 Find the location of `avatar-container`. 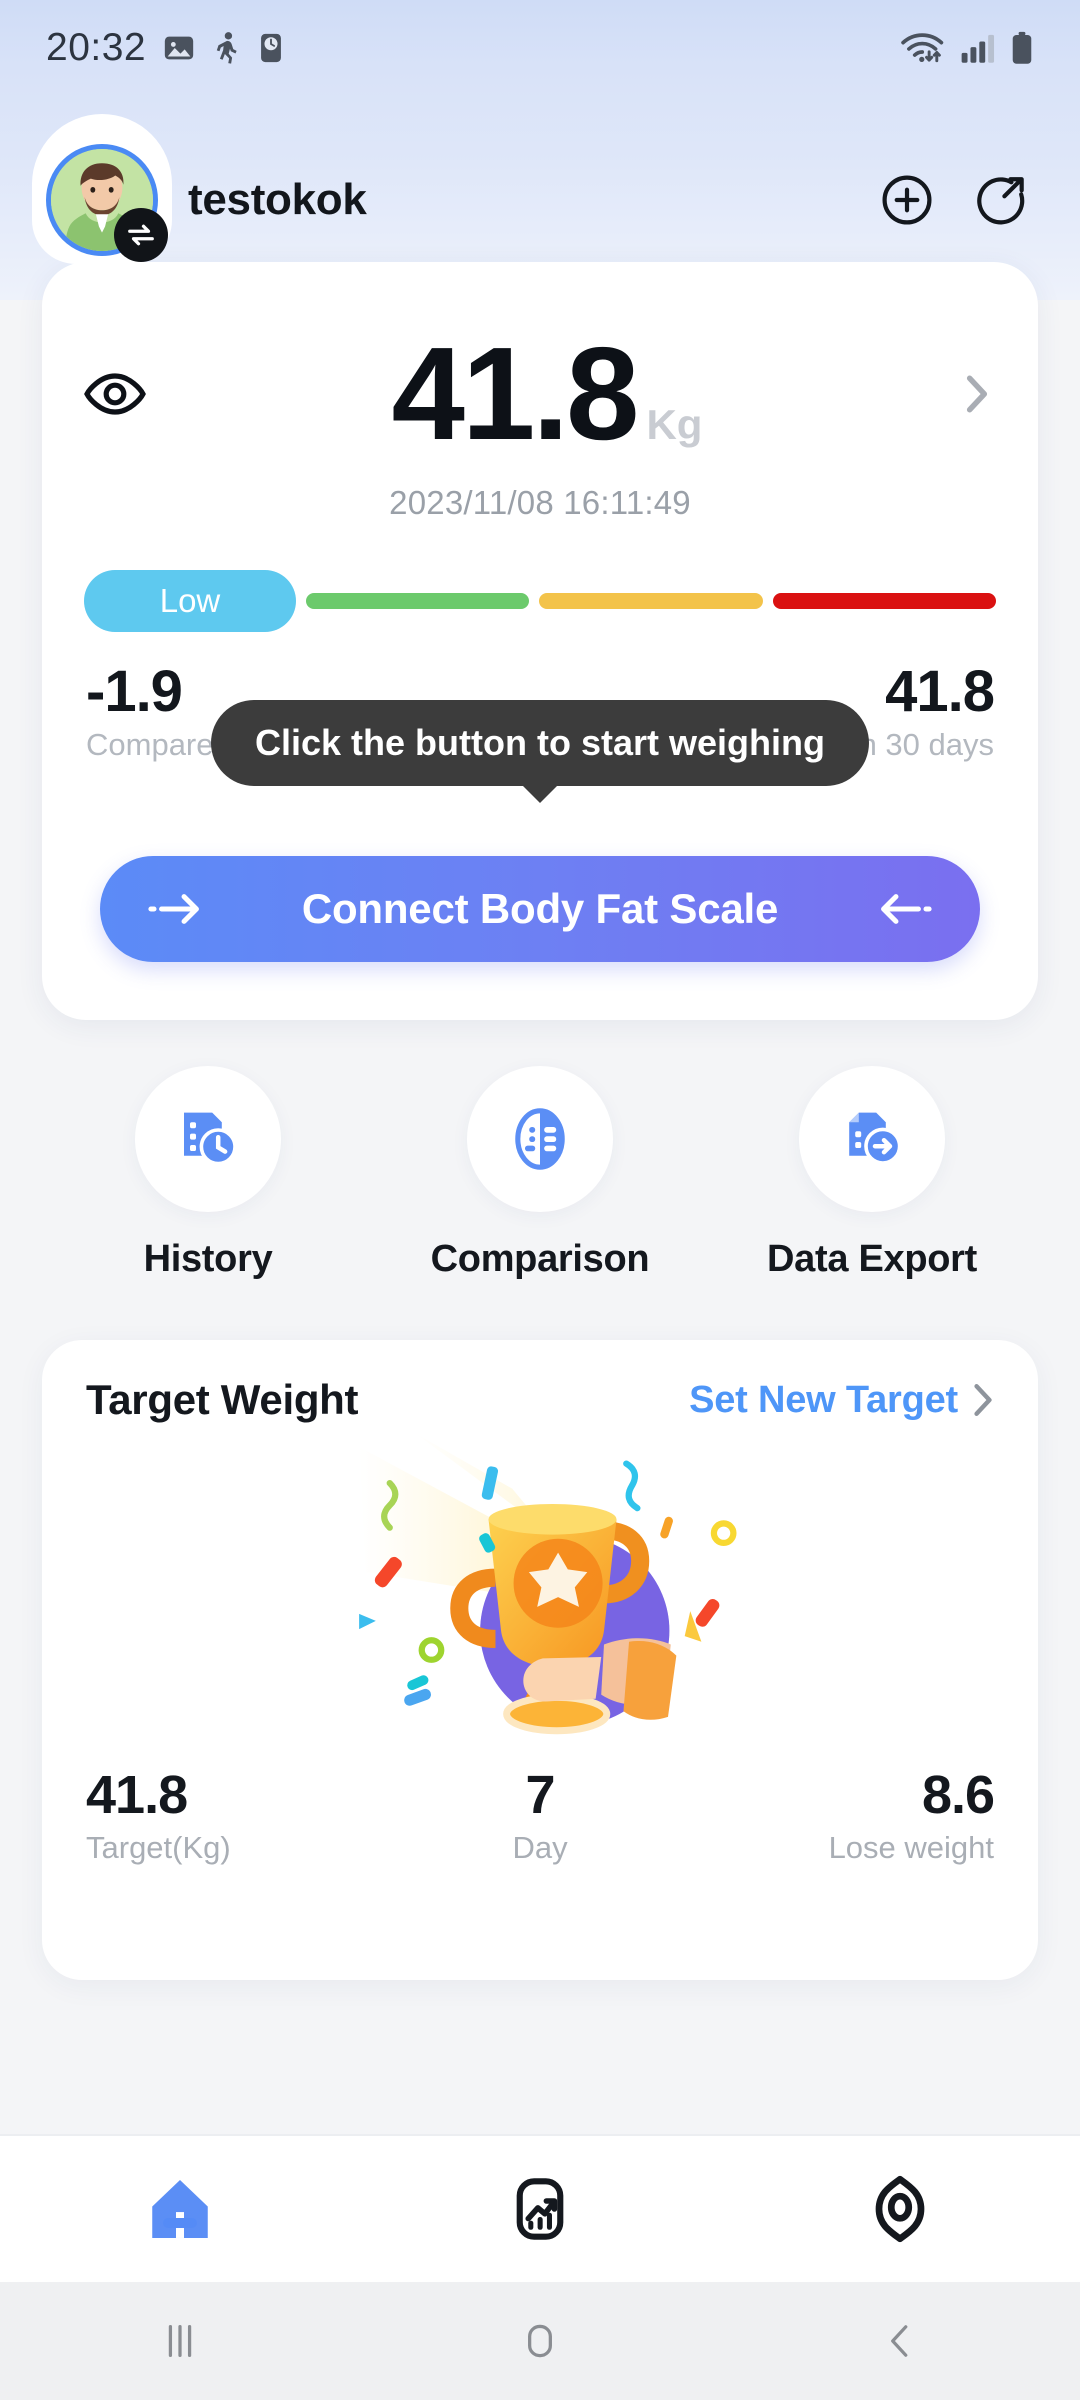

avatar-container is located at coordinates (102, 189).